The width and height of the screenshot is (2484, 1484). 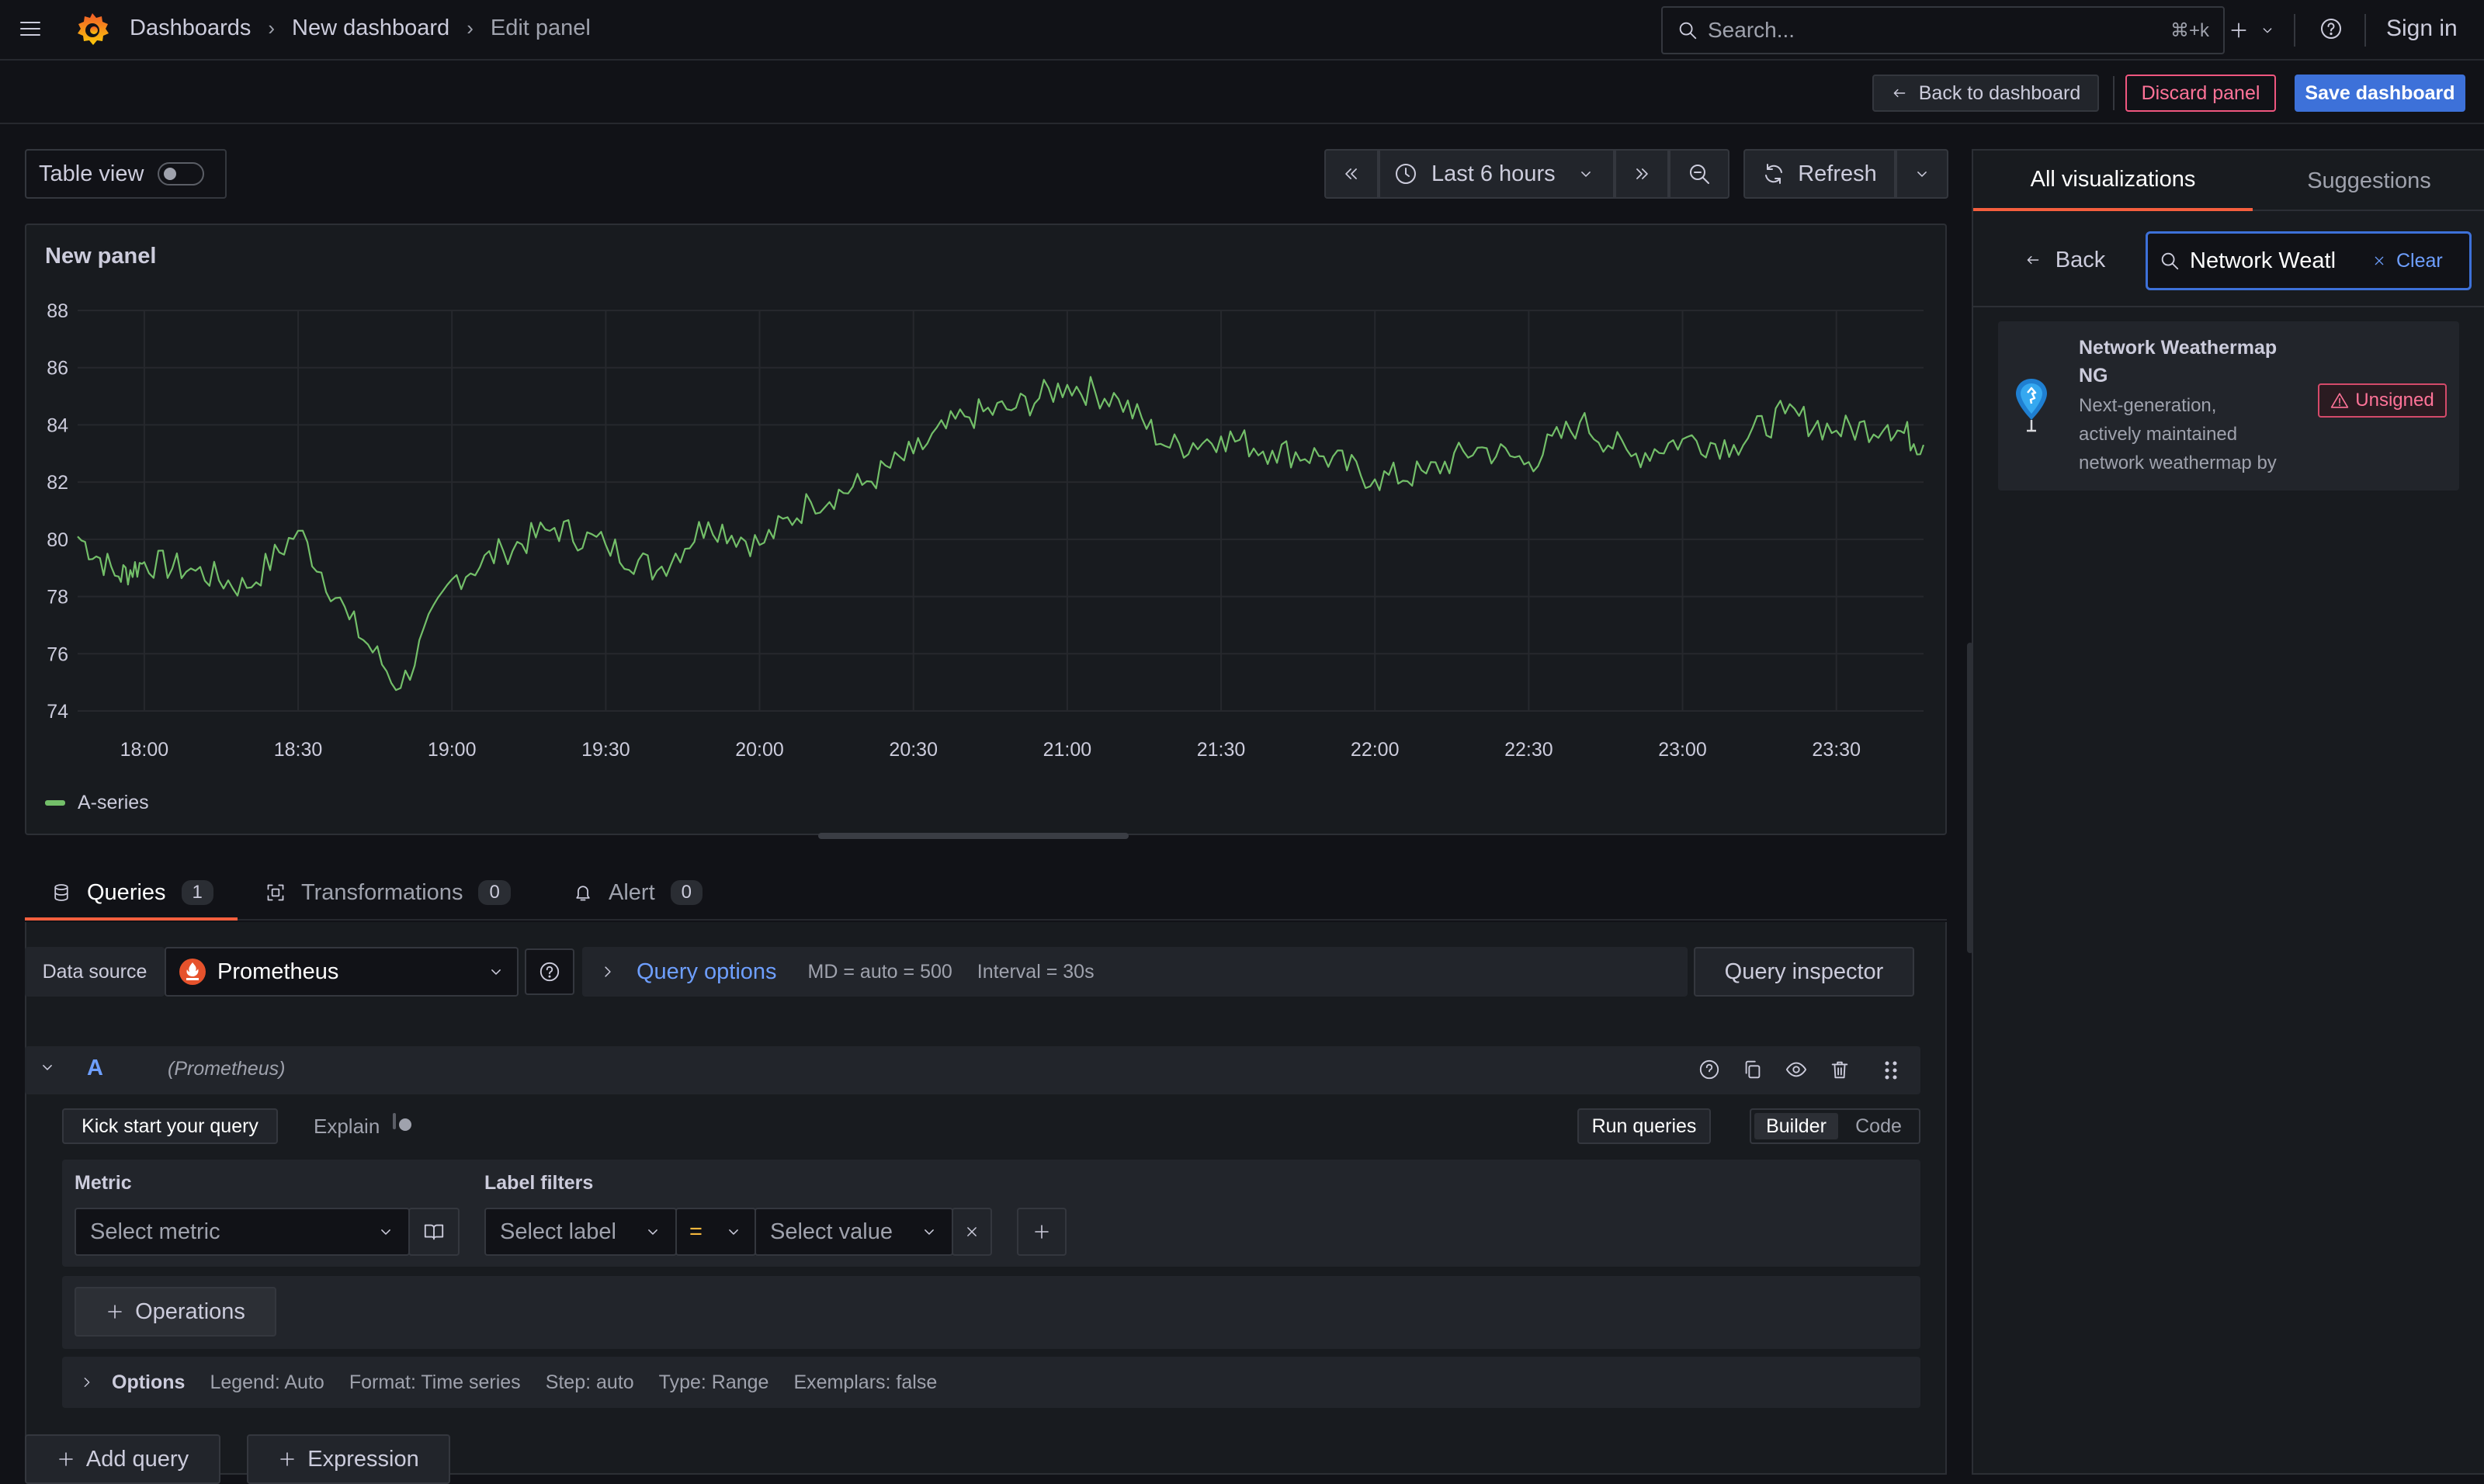 I want to click on back-to-dashboard-label: Back to dashboard, so click(x=1999, y=92).